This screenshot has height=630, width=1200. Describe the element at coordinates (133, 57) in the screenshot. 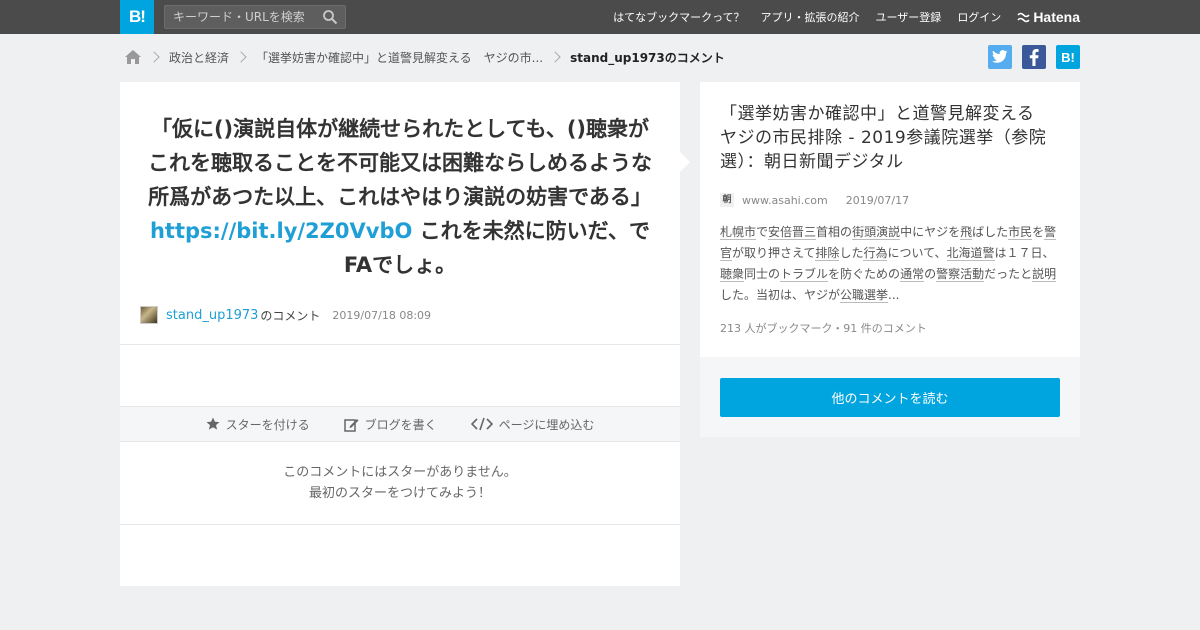

I see `home-icon` at that location.